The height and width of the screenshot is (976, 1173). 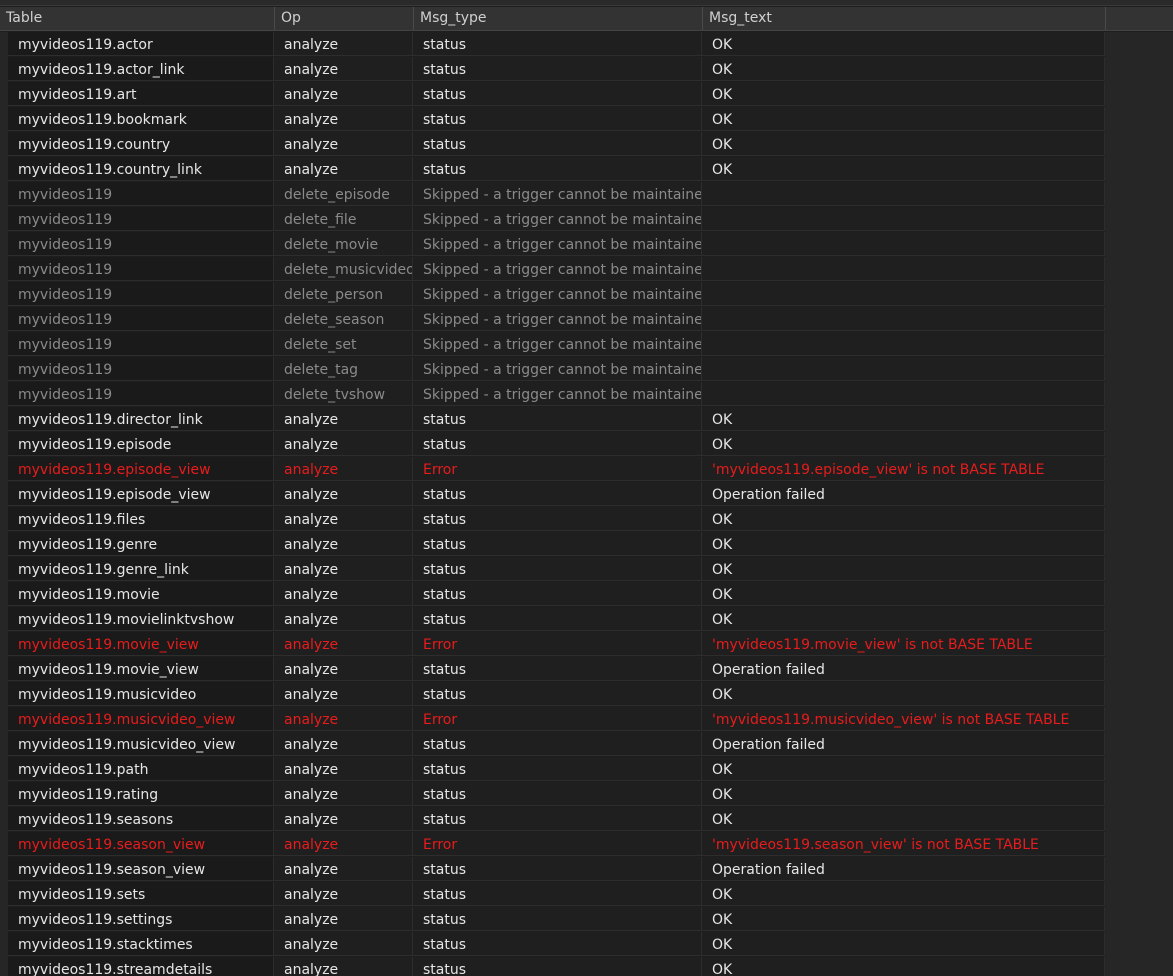 I want to click on table-cell: myvideos119.rating, so click(x=141, y=794).